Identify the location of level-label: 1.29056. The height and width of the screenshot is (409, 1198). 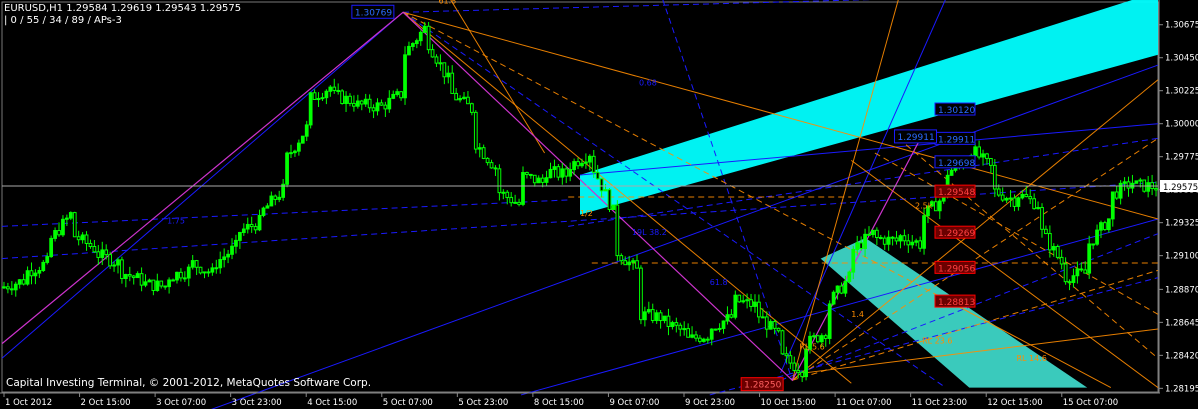
(956, 269).